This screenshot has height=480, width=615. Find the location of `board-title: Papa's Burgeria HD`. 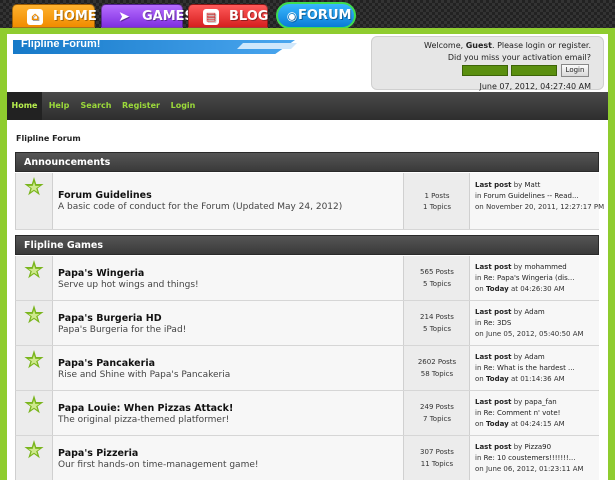

board-title: Papa's Burgeria HD is located at coordinates (110, 318).